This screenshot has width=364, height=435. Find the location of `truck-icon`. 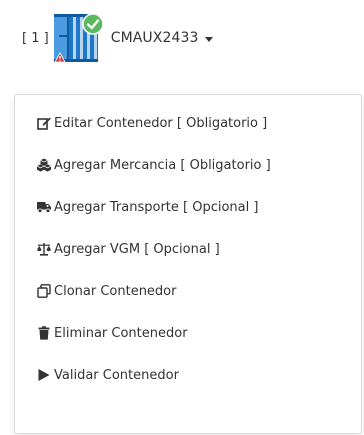

truck-icon is located at coordinates (44, 207).